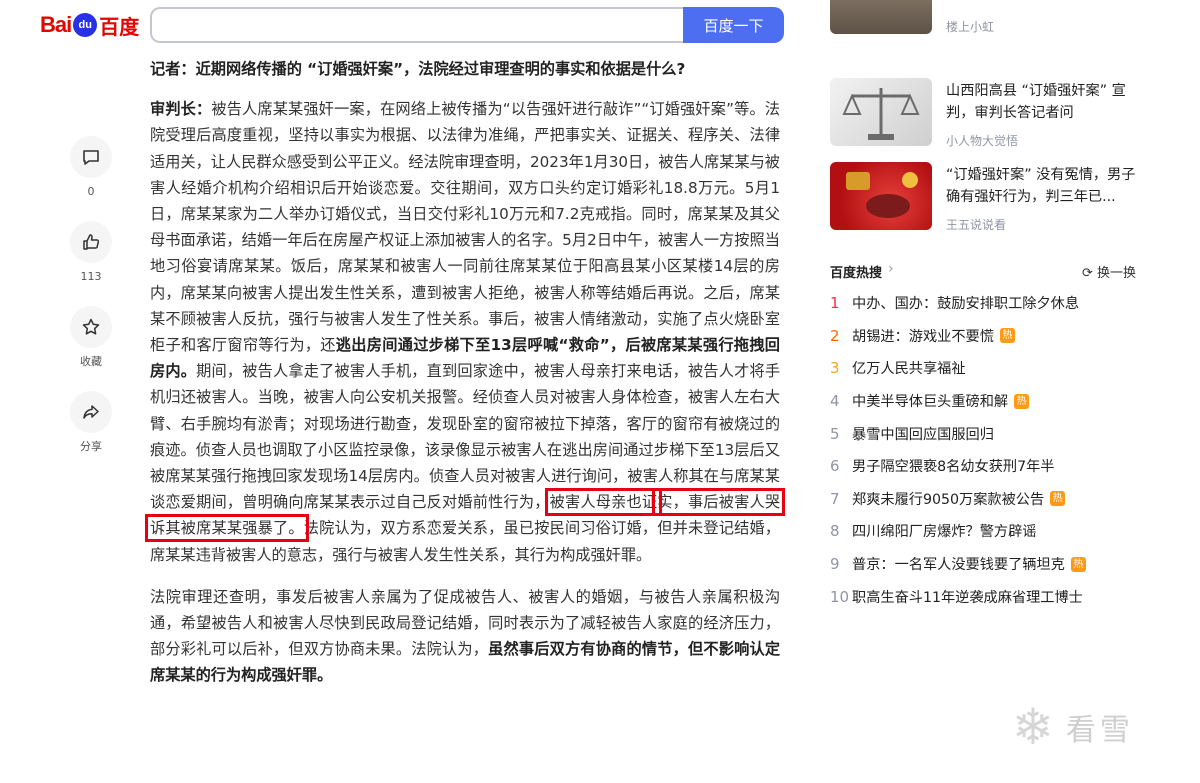  What do you see at coordinates (835, 368) in the screenshot?
I see `hot-rank: 3` at bounding box center [835, 368].